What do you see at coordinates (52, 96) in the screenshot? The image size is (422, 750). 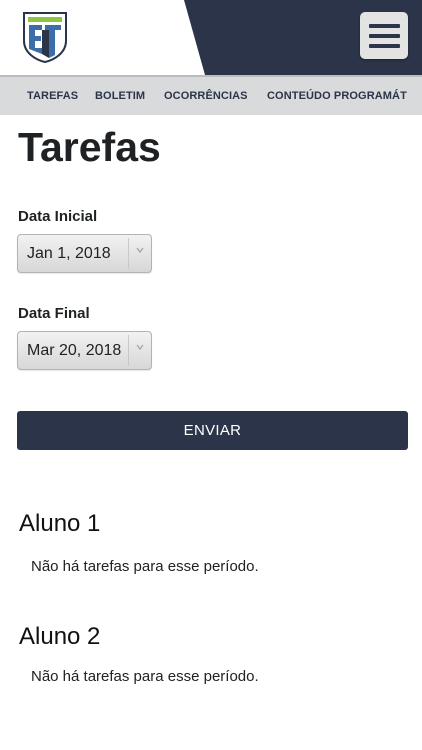 I see `nav-item-tarefas: TAREFAS` at bounding box center [52, 96].